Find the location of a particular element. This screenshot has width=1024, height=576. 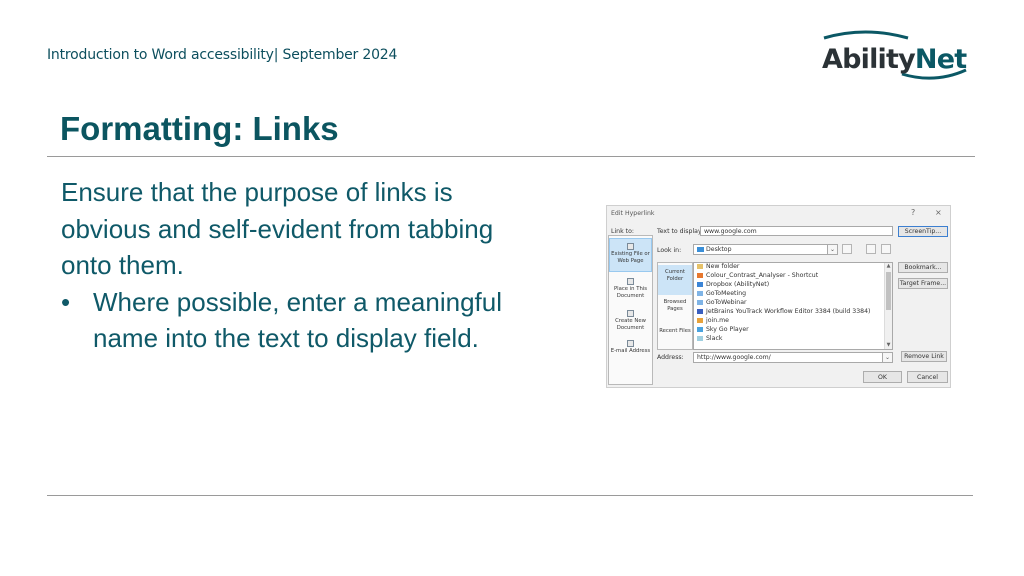

footer-divider is located at coordinates (510, 495).